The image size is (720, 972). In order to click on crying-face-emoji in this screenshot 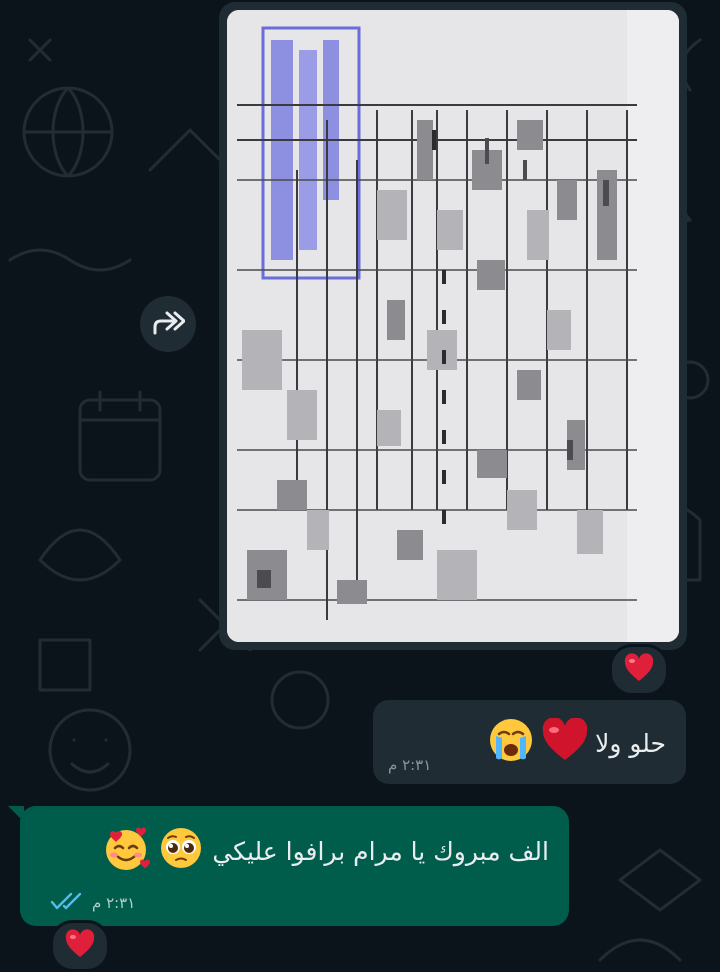, I will do `click(511, 743)`.